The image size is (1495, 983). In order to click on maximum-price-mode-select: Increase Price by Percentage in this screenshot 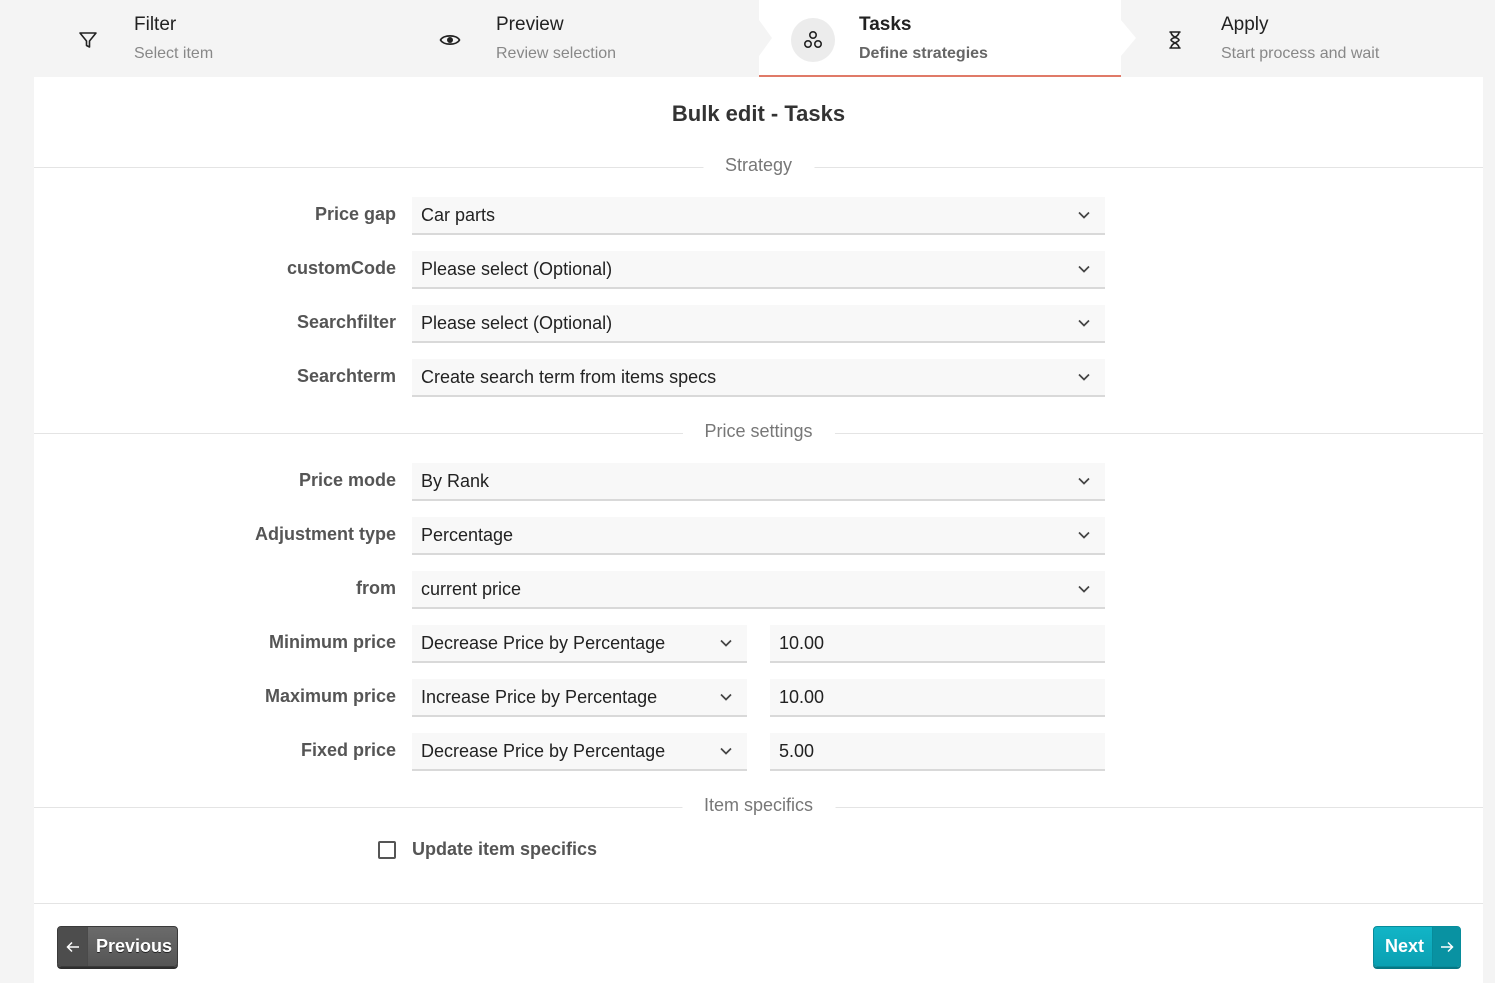, I will do `click(579, 698)`.